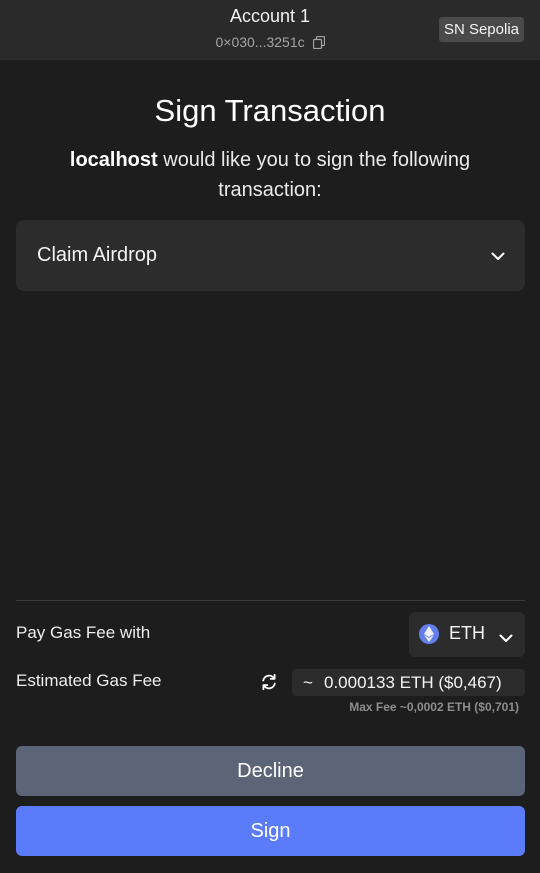 Image resolution: width=540 pixels, height=873 pixels. Describe the element at coordinates (481, 29) in the screenshot. I see `network-badge: SN Sepolia` at that location.